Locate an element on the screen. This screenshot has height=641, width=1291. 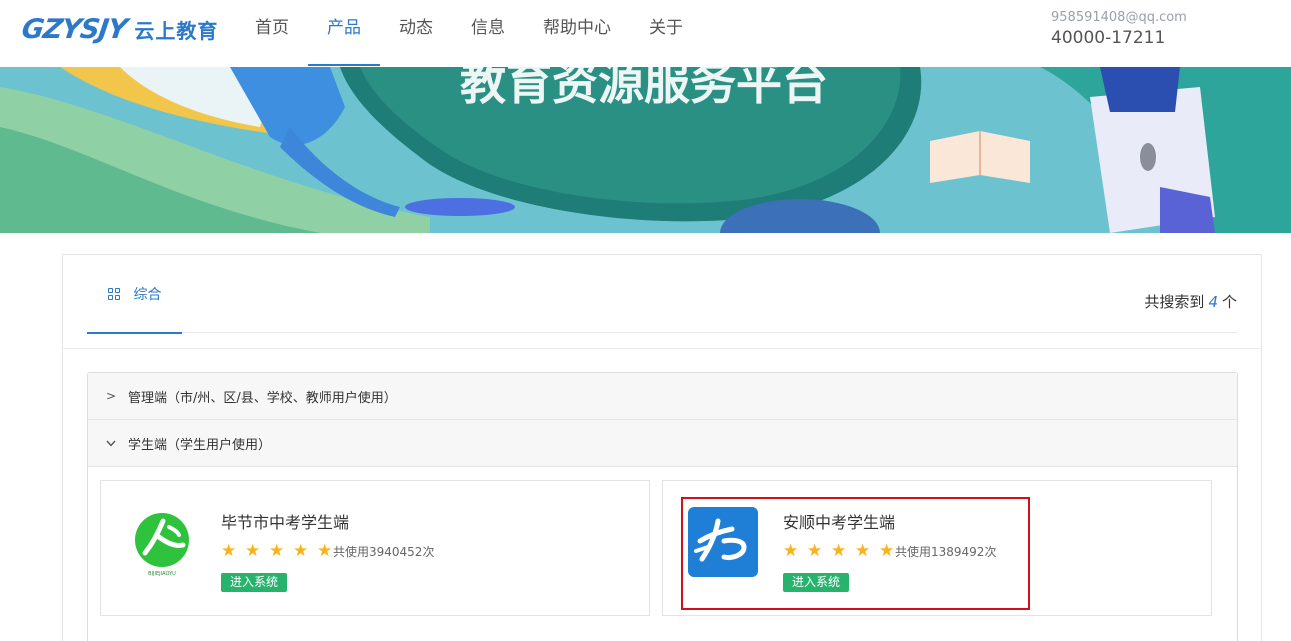
nav-products: 产品 is located at coordinates (344, 33).